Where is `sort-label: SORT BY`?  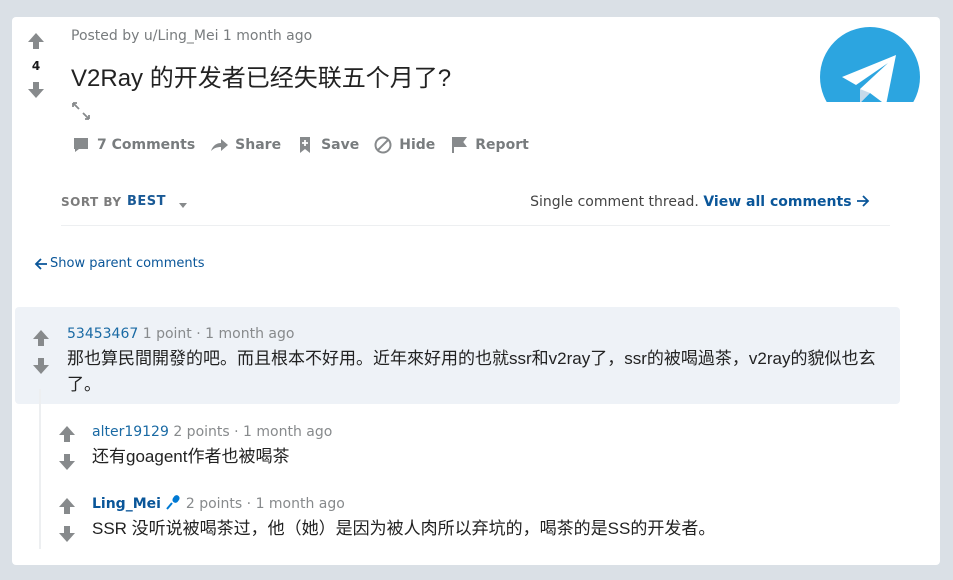 sort-label: SORT BY is located at coordinates (91, 202).